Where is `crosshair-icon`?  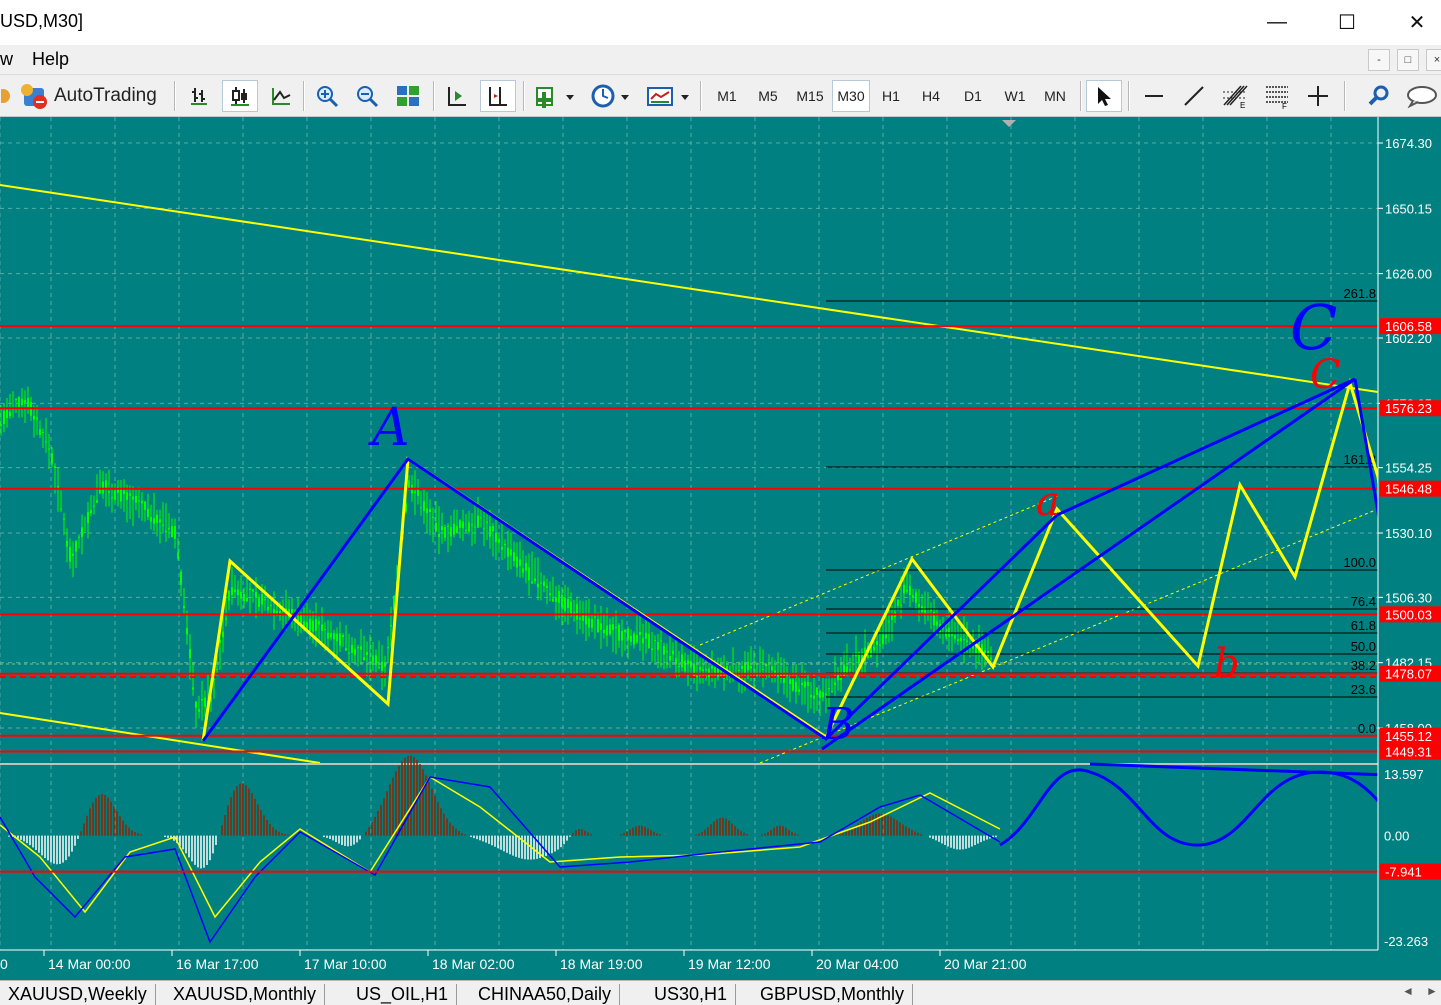
crosshair-icon is located at coordinates (1318, 96).